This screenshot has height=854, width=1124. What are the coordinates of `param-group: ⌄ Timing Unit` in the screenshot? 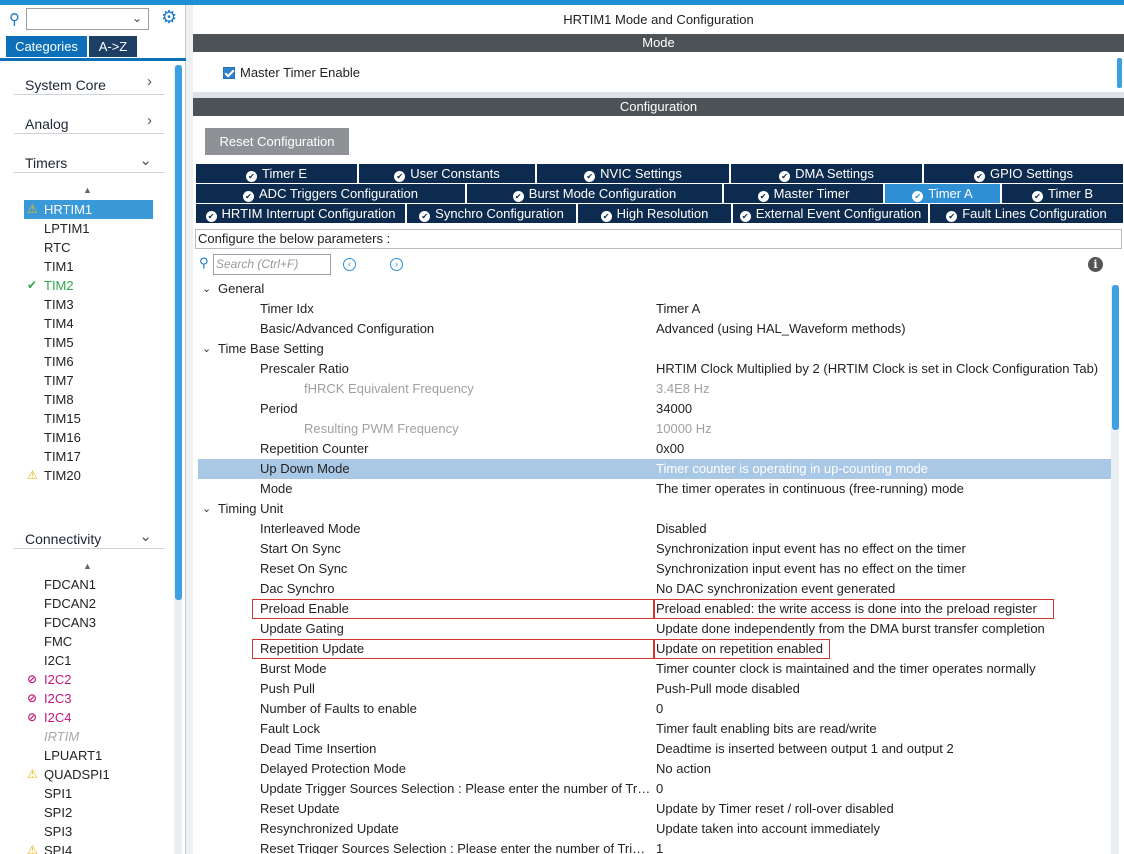 It's located at (654, 509).